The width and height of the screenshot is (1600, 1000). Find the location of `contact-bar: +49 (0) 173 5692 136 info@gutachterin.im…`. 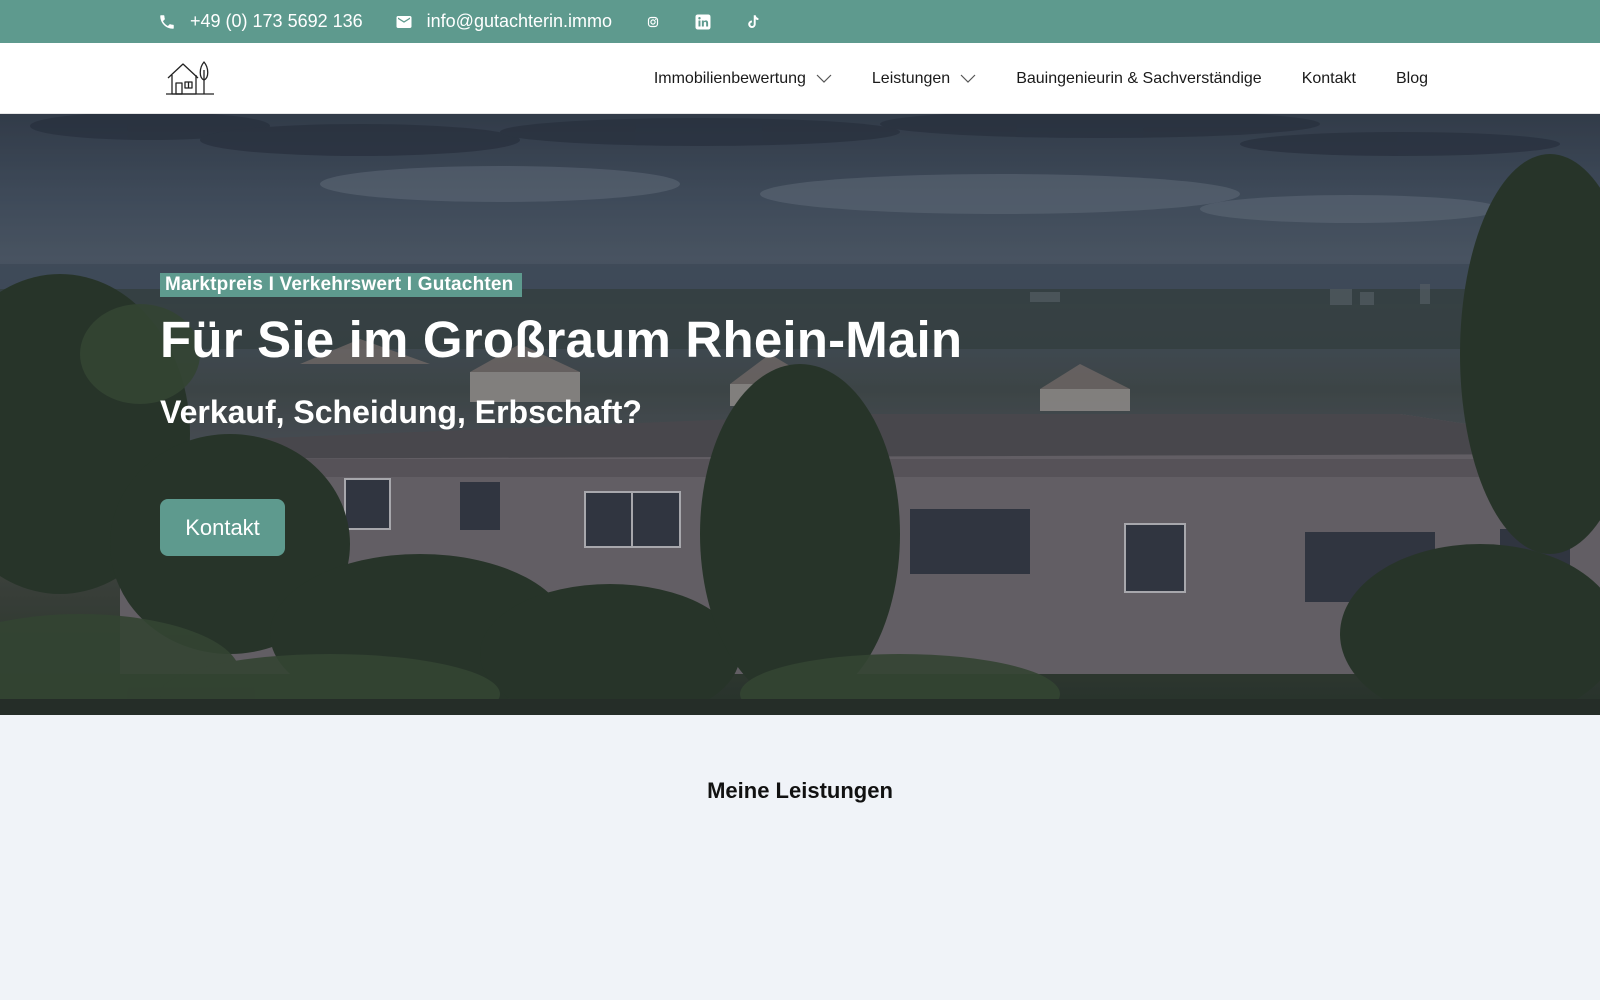

contact-bar: +49 (0) 173 5692 136 info@gutachterin.im… is located at coordinates (800, 21).